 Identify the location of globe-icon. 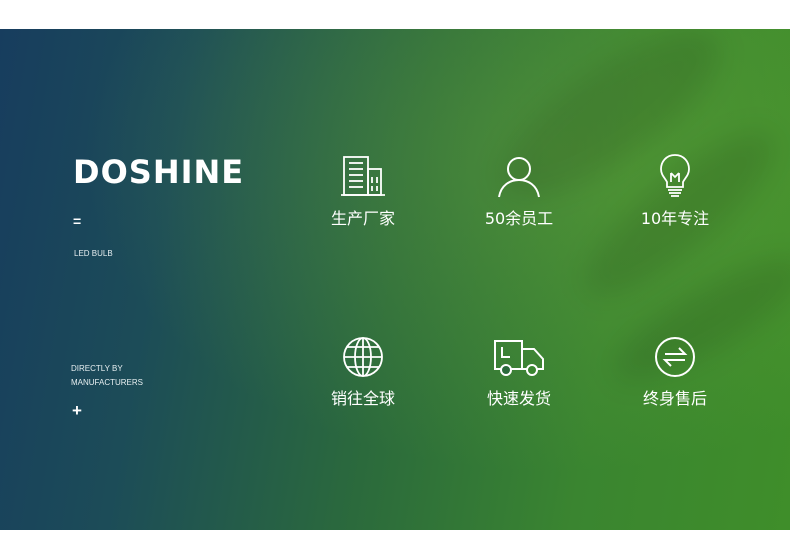
(363, 357).